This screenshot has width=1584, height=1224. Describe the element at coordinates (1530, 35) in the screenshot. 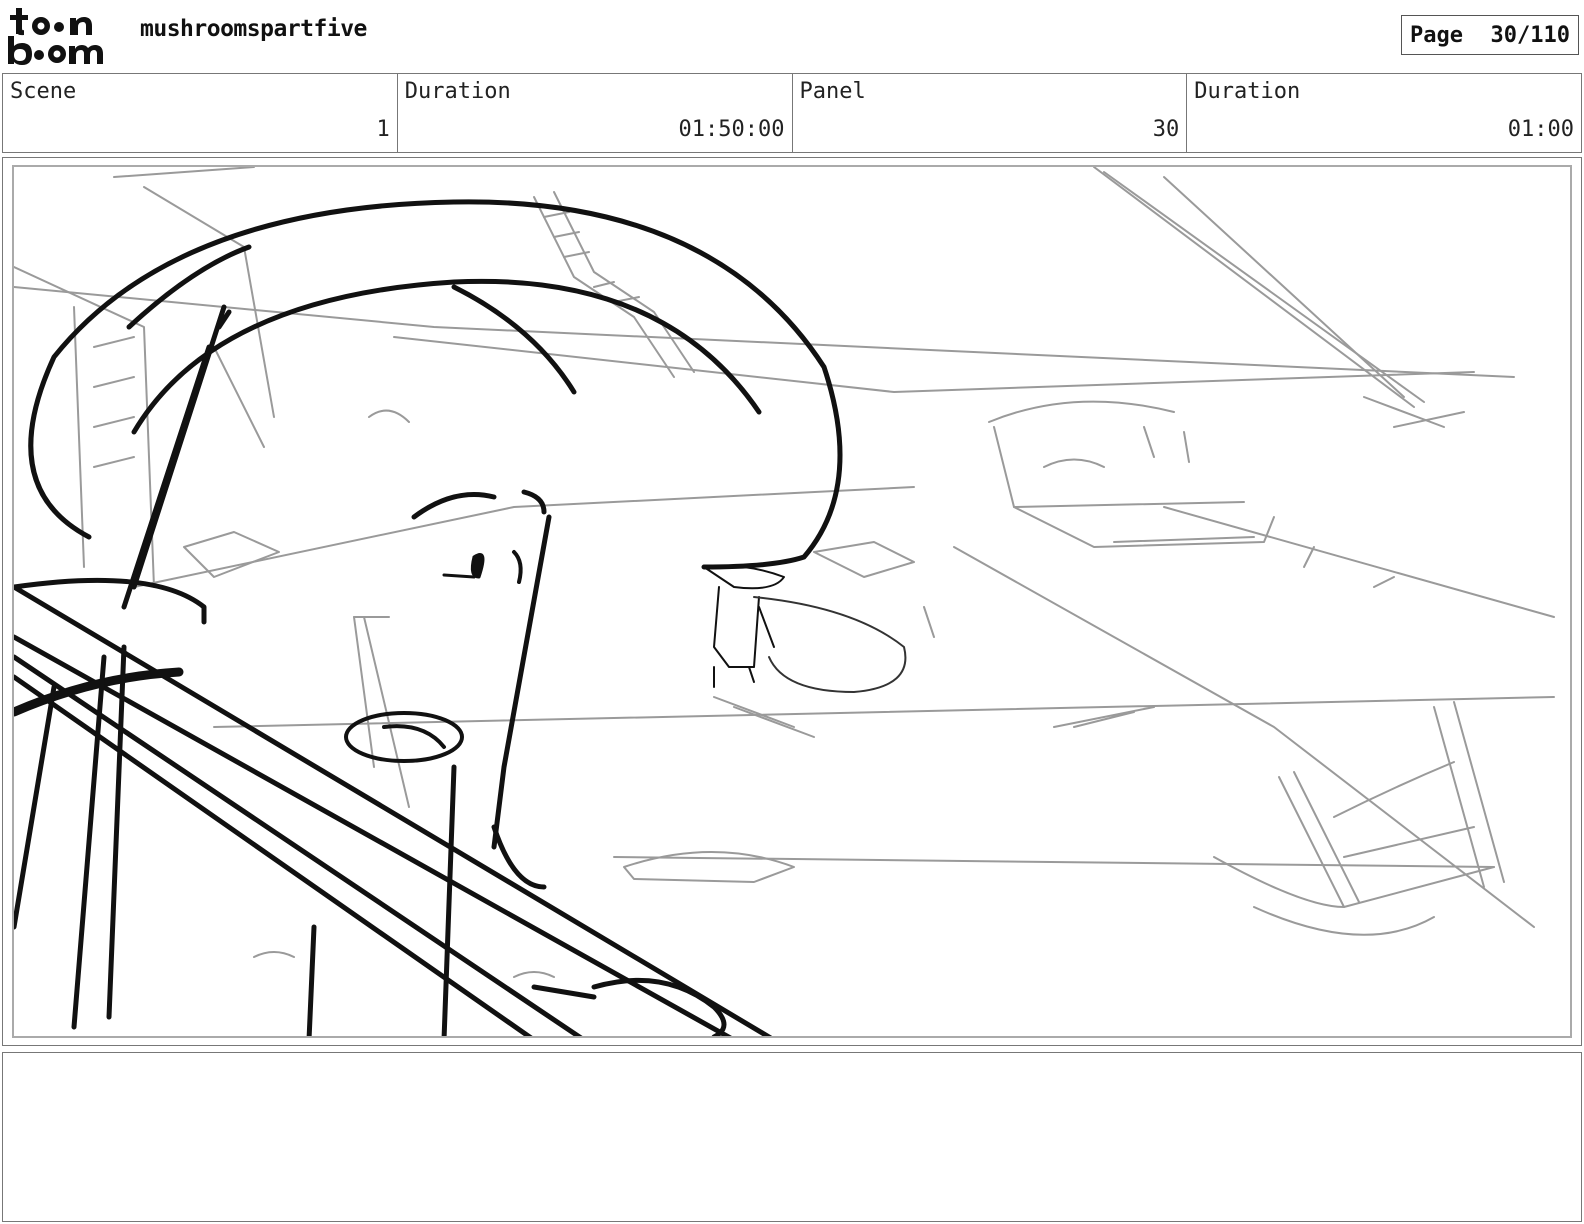

I see `page-number: 30/110` at that location.